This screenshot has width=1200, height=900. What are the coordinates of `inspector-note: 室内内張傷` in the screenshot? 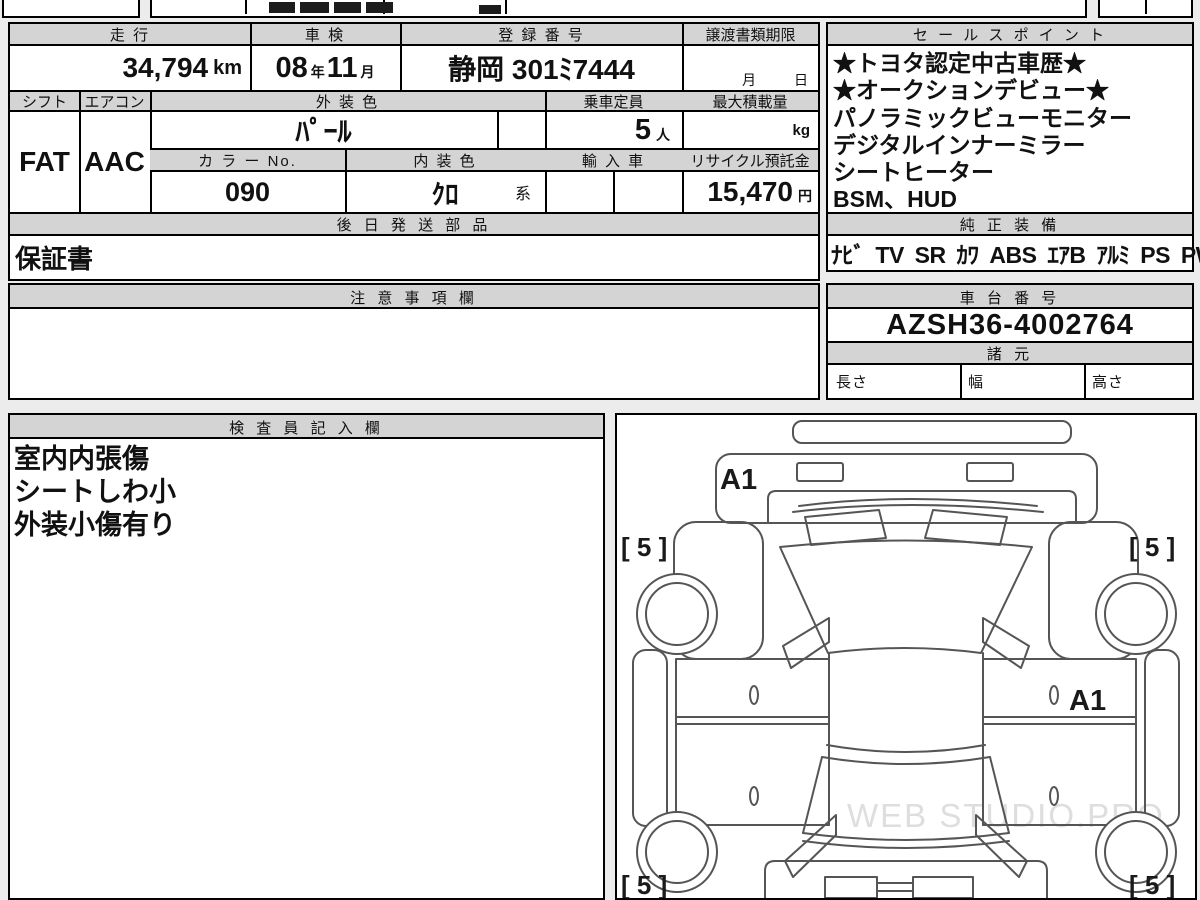 It's located at (81, 459).